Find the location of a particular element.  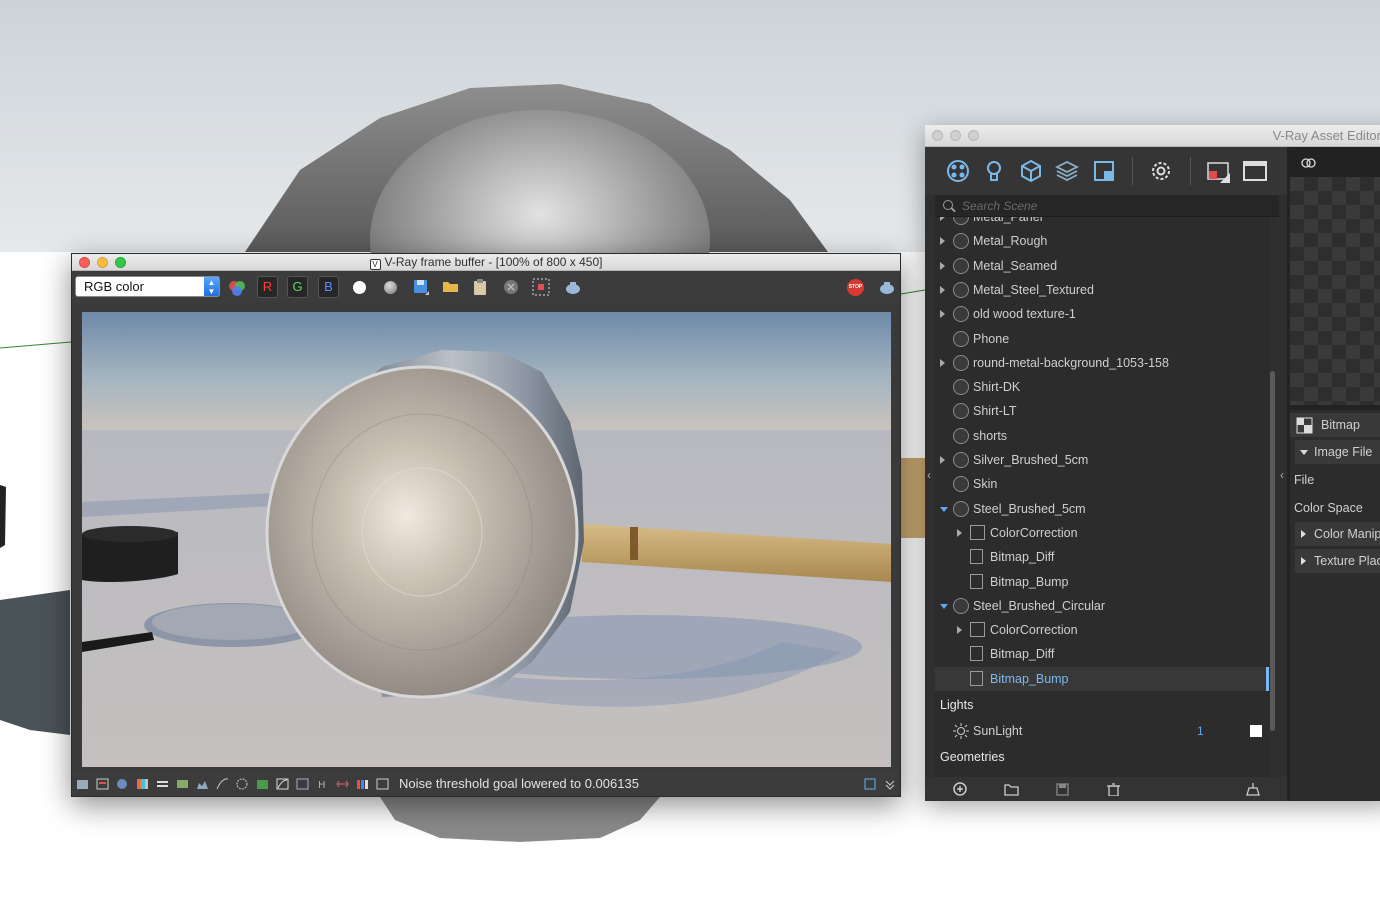

material-item: Steel_Brushed_5cm is located at coordinates (1102, 509).